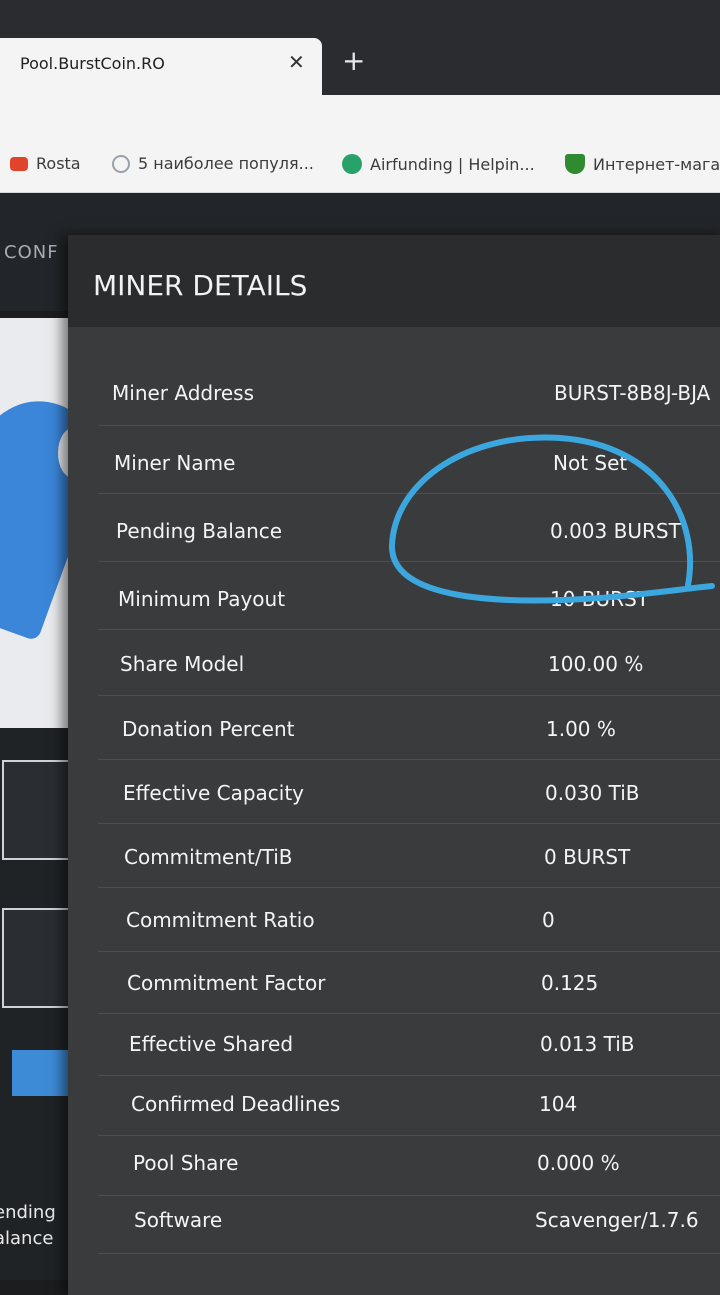  I want to click on row-value: 104, so click(558, 1104).